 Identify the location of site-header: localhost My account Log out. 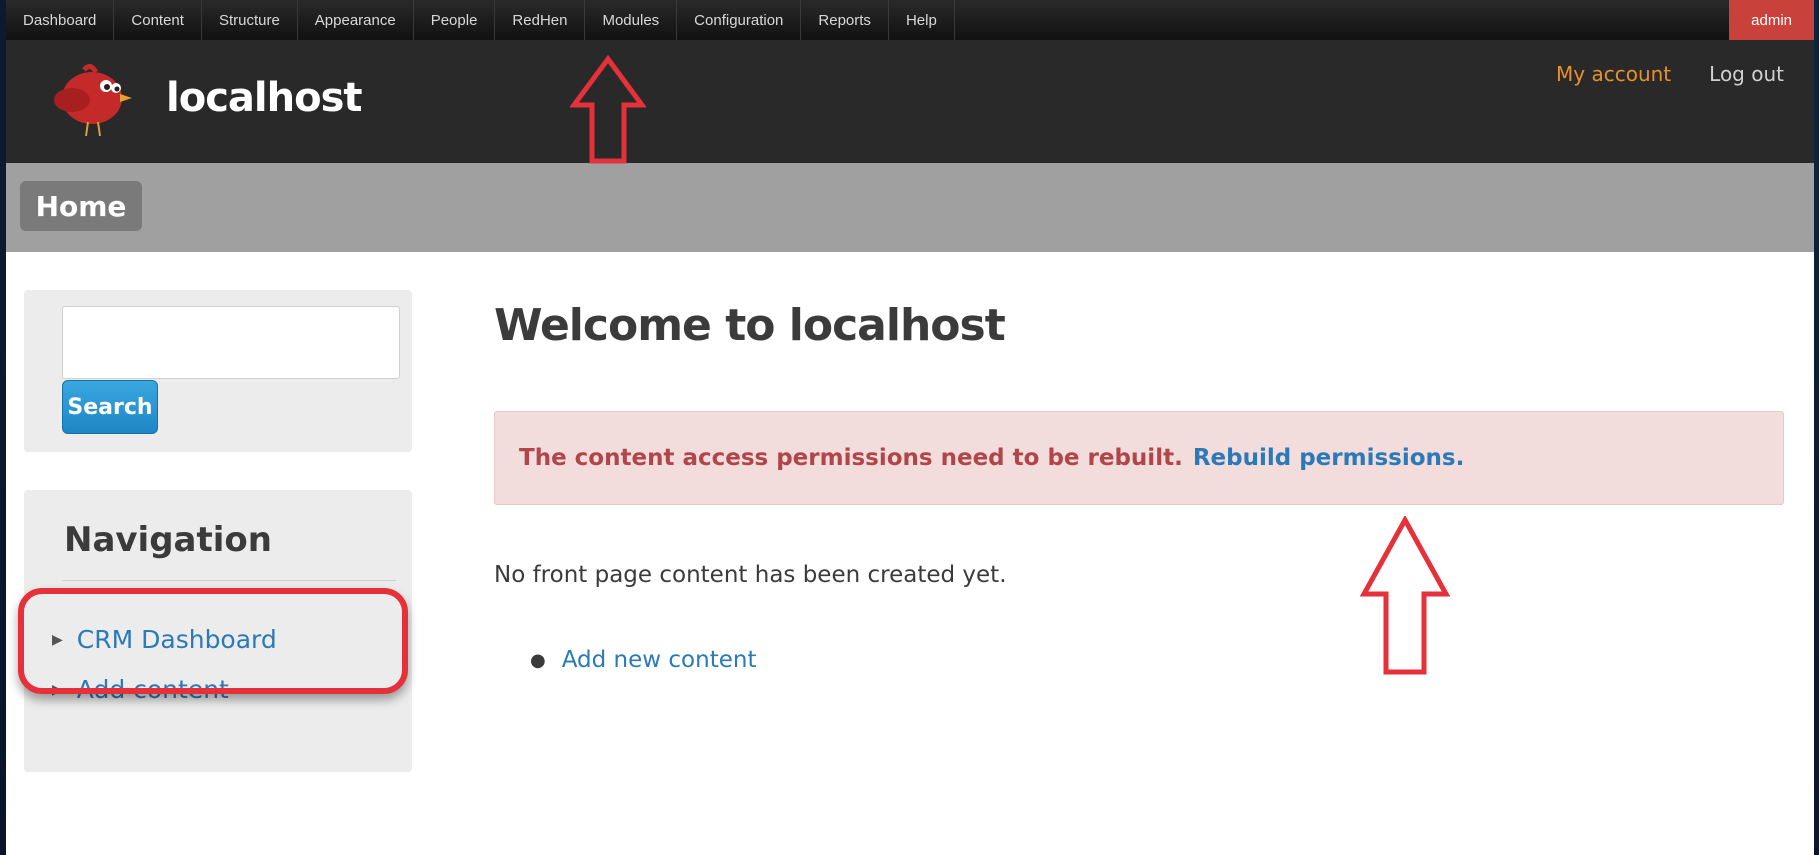
(910, 101).